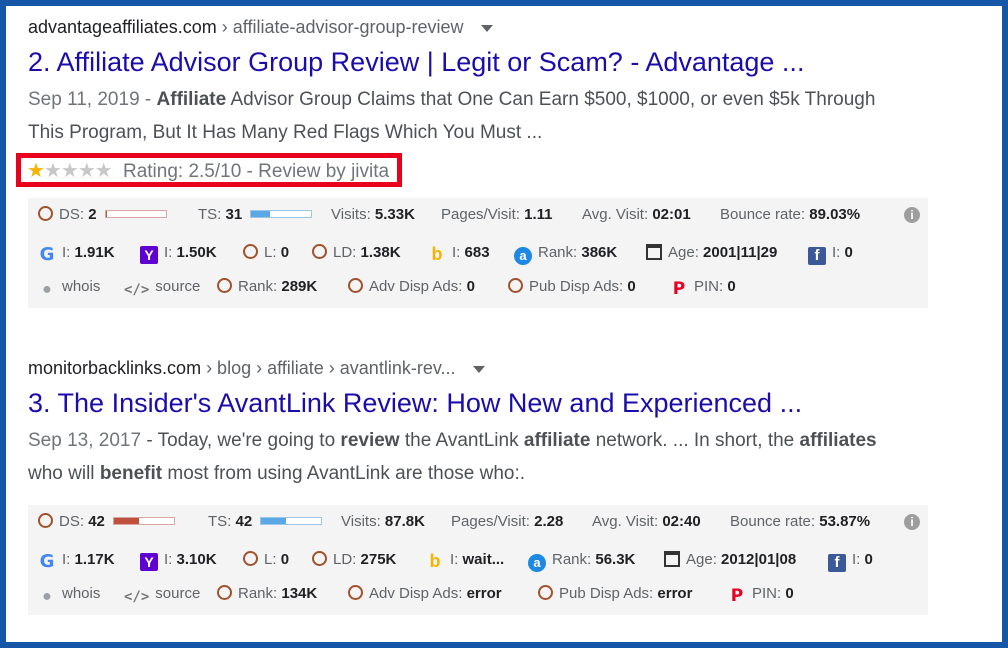  I want to click on avg-visit-metric: Avg. Visit: 02:40, so click(646, 522).